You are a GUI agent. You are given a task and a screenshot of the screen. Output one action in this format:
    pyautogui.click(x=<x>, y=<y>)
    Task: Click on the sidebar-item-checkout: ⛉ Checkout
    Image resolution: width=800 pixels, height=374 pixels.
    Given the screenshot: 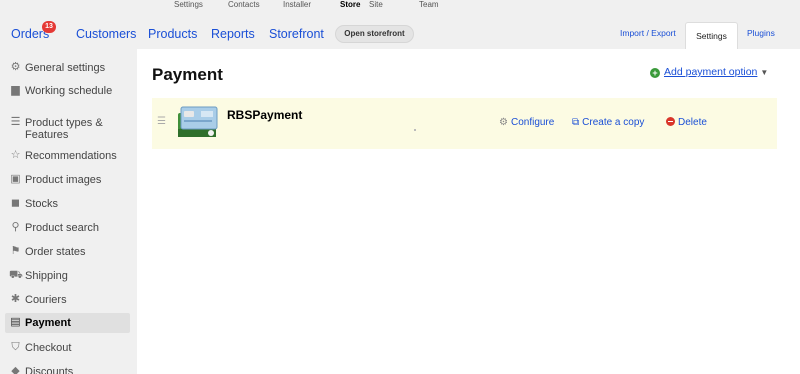 What is the action you would take?
    pyautogui.click(x=67, y=348)
    